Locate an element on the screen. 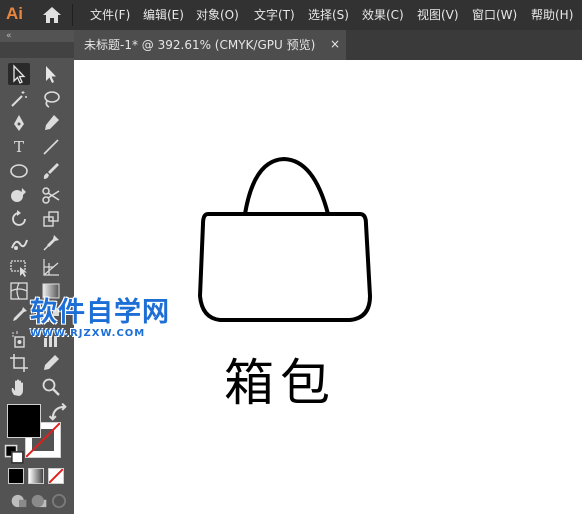 The image size is (582, 514). document-tab-bar: 未标题-1* @ 392.61% (CMYK/GPU 预览) × is located at coordinates (328, 45).